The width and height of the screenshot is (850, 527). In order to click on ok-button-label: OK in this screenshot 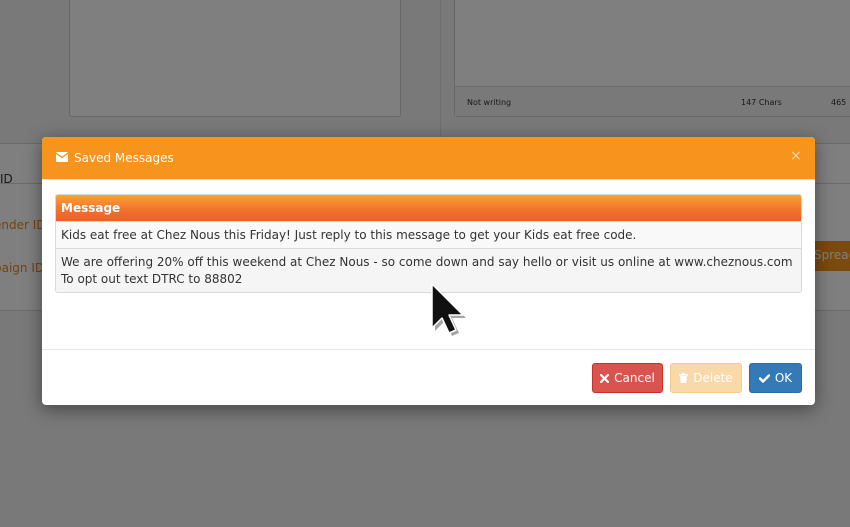, I will do `click(783, 378)`.